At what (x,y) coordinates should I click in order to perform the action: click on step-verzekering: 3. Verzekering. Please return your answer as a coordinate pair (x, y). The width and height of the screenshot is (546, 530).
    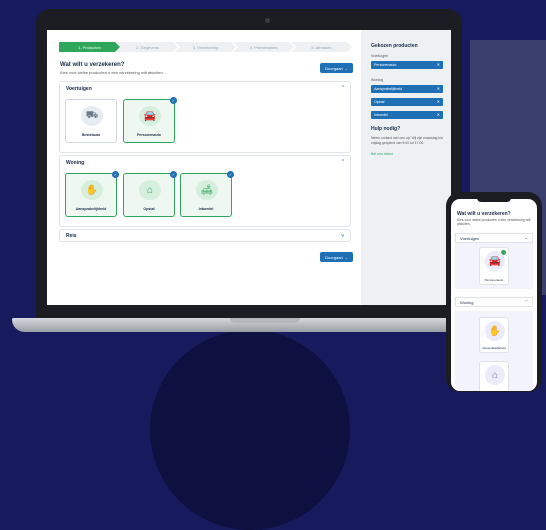
    Looking at the image, I should click on (205, 47).